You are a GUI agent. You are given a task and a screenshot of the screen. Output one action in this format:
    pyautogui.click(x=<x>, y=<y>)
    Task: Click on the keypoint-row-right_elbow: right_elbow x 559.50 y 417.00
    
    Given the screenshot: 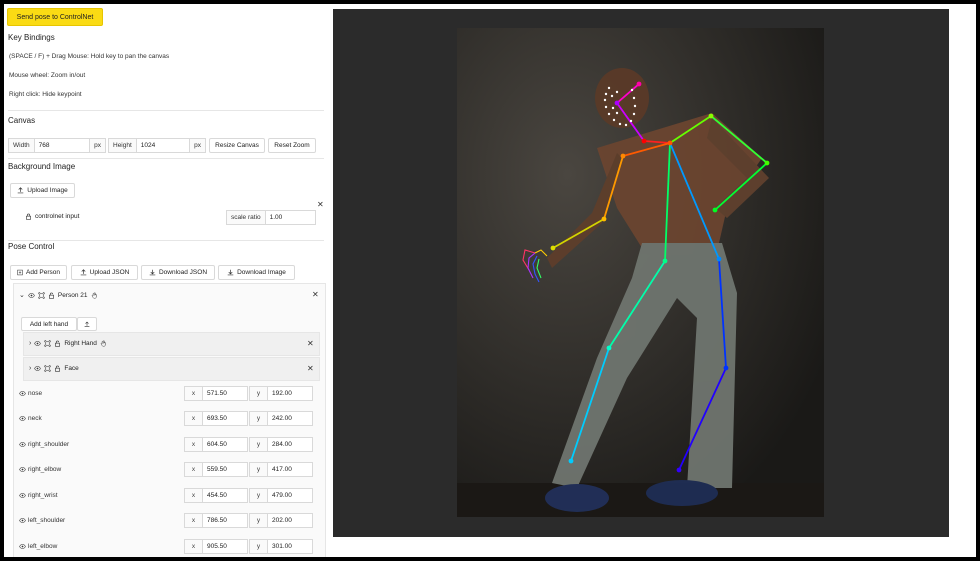 What is the action you would take?
    pyautogui.click(x=165, y=470)
    